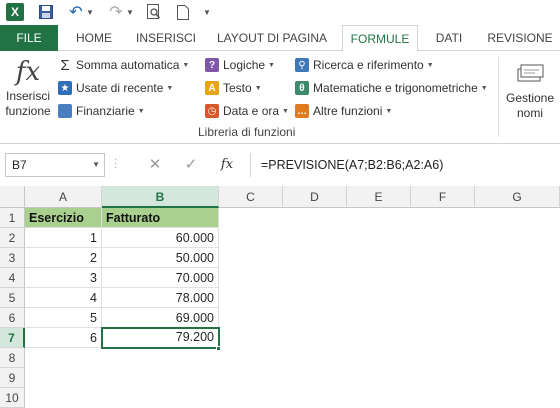  I want to click on star-icon: ★, so click(65, 88).